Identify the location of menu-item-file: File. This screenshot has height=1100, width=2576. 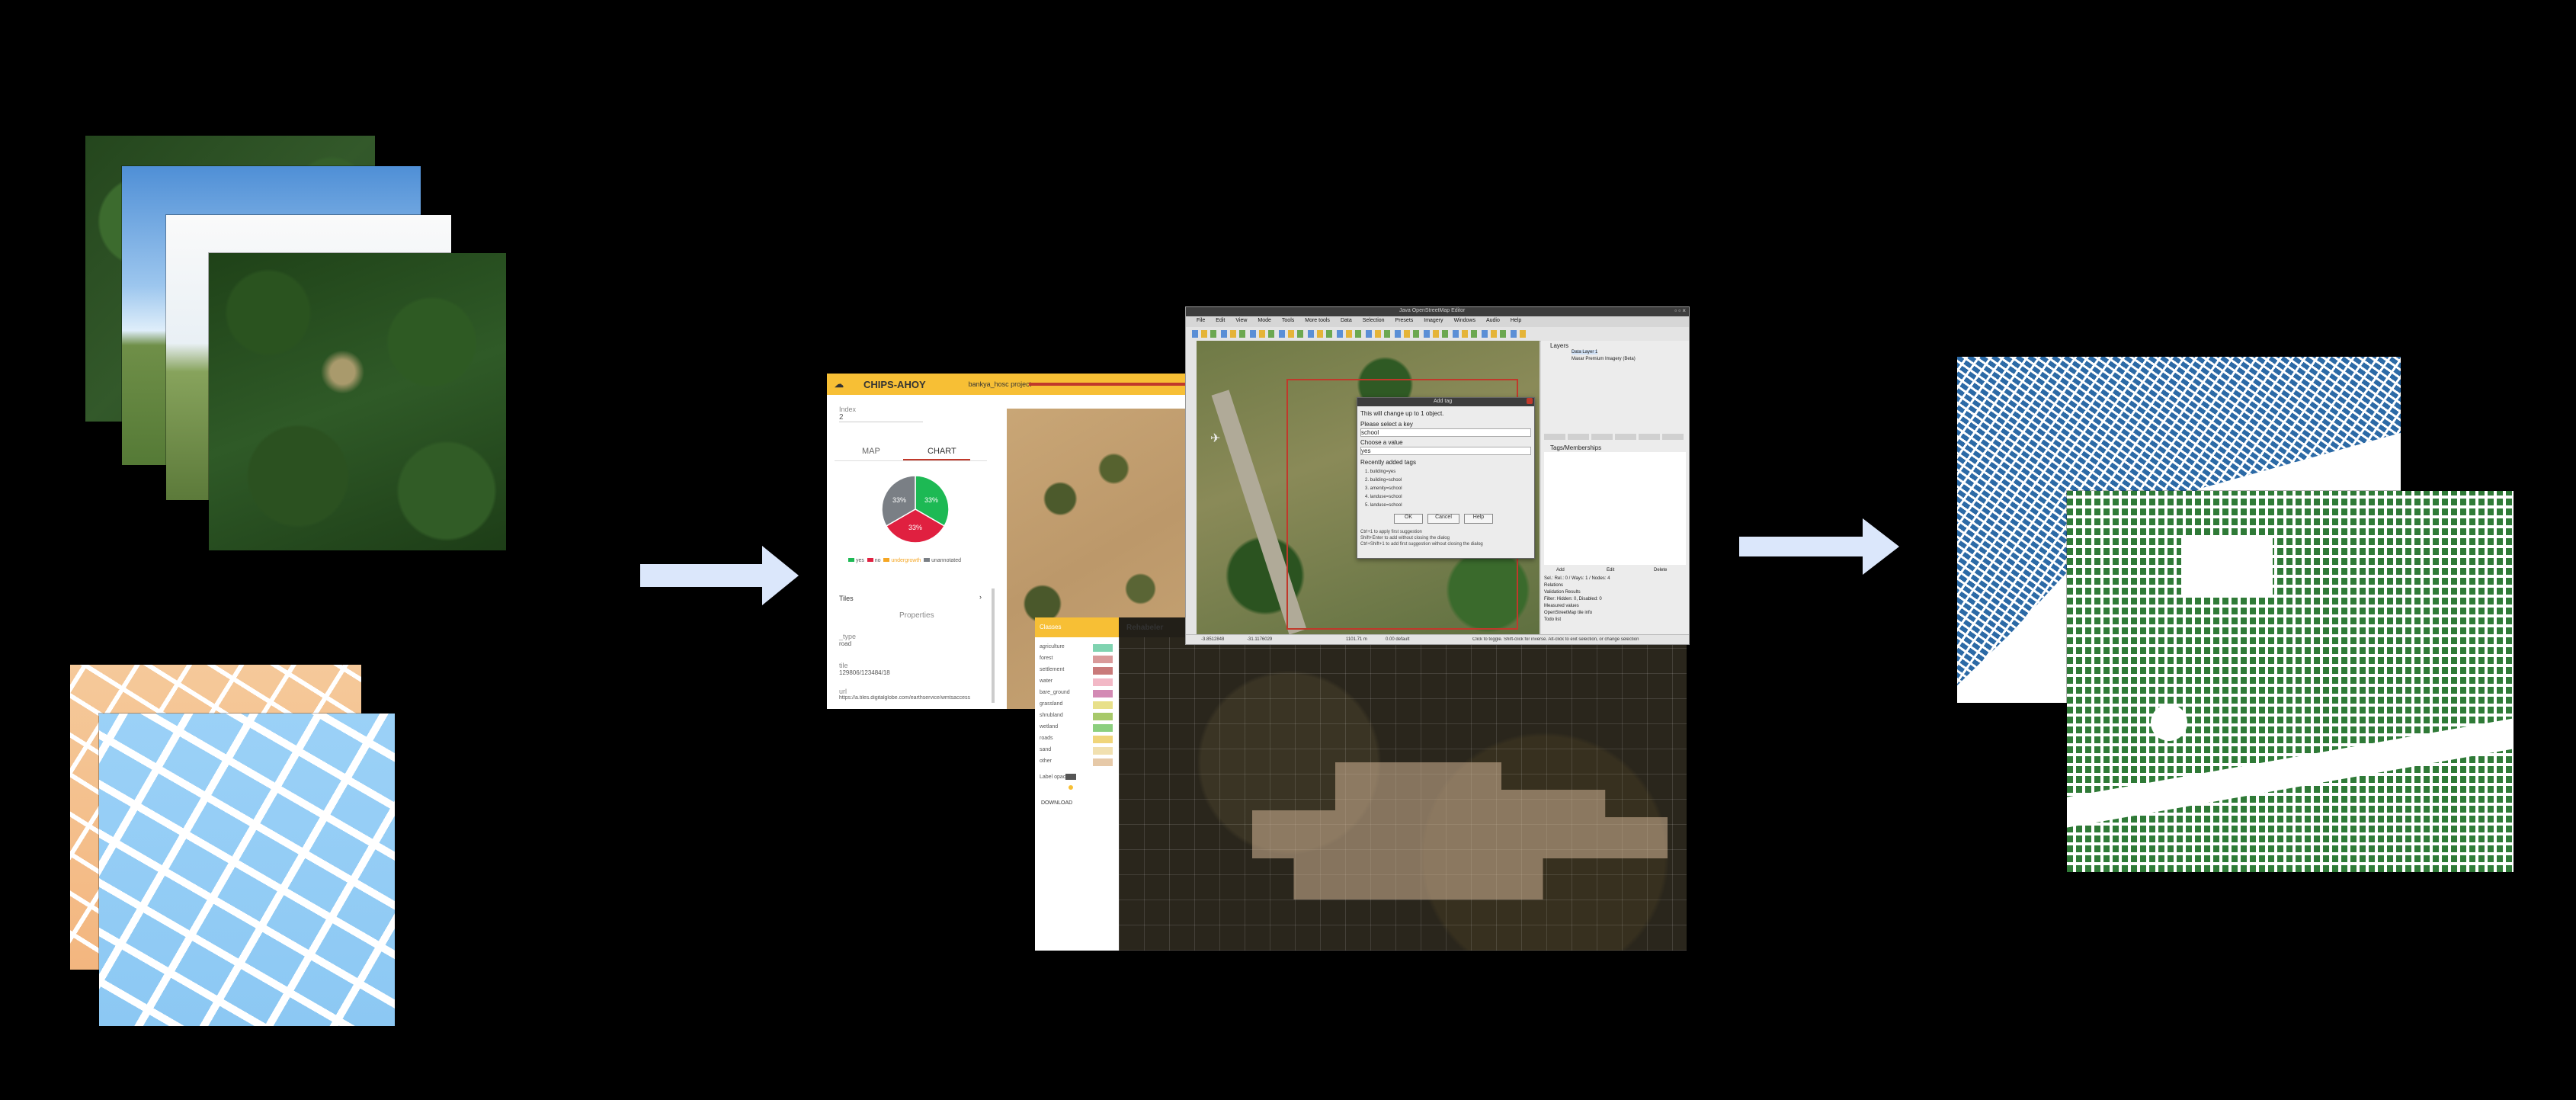
(1201, 320).